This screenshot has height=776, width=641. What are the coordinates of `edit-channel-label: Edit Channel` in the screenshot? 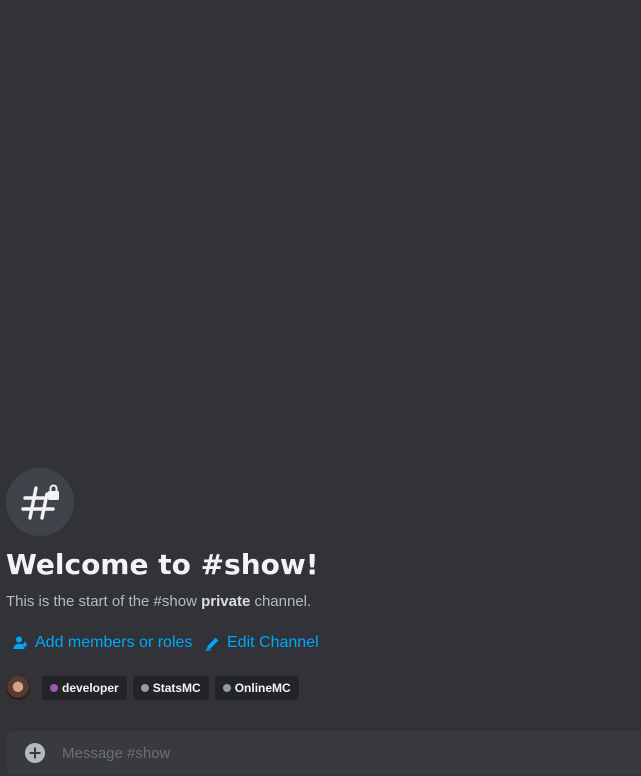 It's located at (273, 642).